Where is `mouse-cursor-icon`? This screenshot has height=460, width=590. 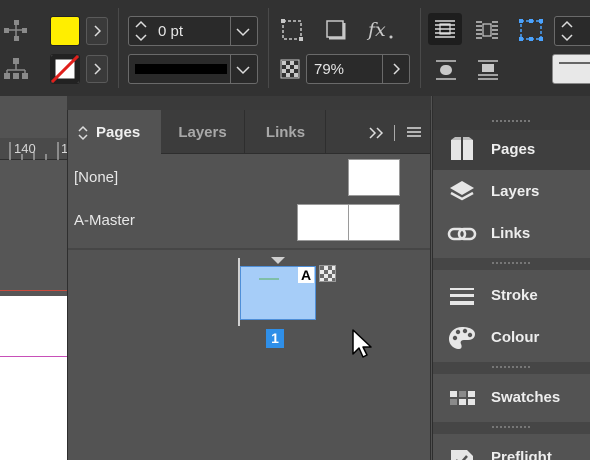
mouse-cursor-icon is located at coordinates (362, 343).